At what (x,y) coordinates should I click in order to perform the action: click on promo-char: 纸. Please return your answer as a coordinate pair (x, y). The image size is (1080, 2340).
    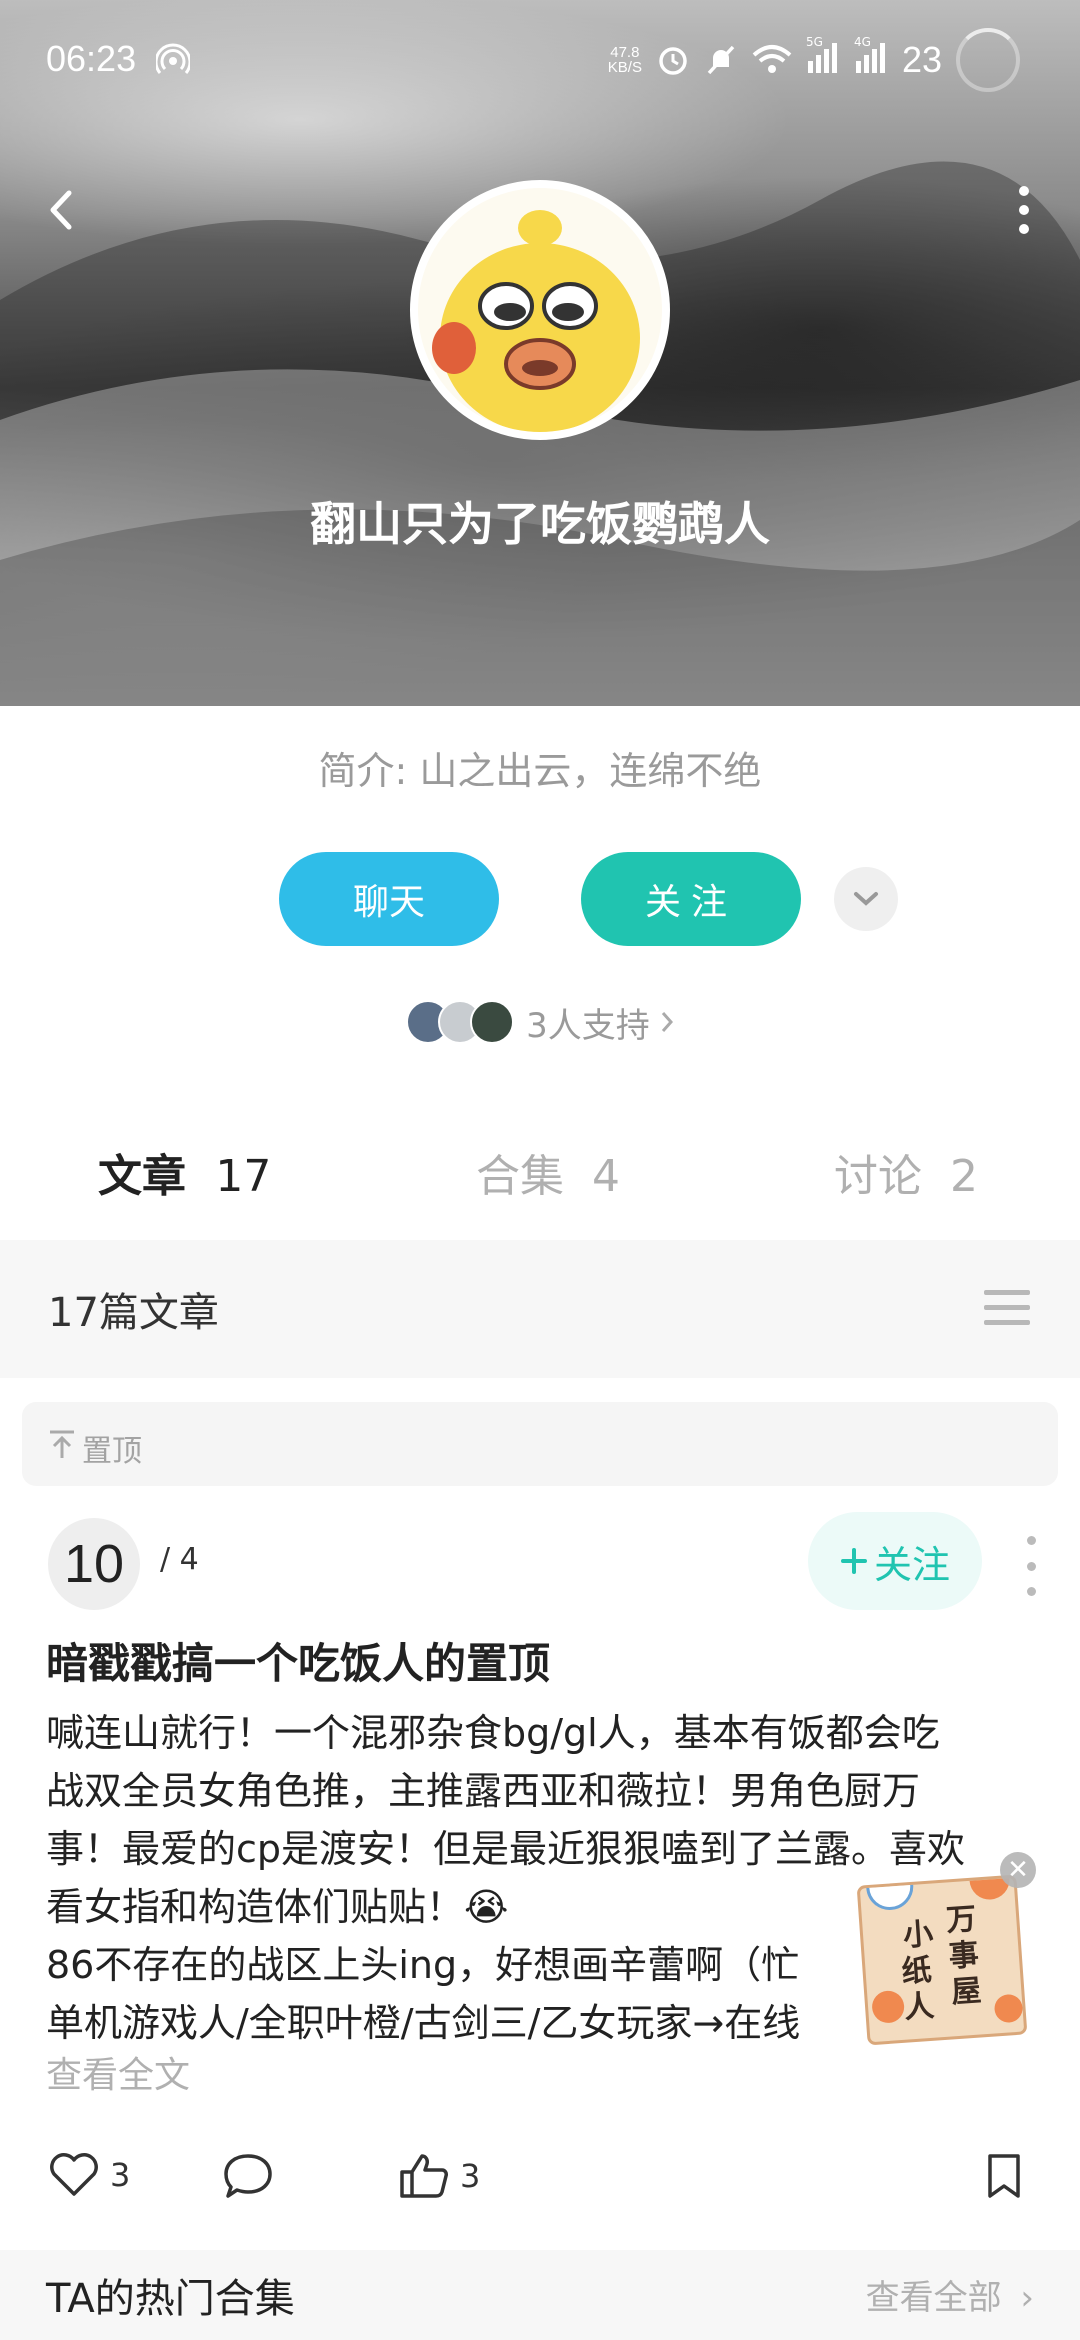
    Looking at the image, I should click on (916, 1971).